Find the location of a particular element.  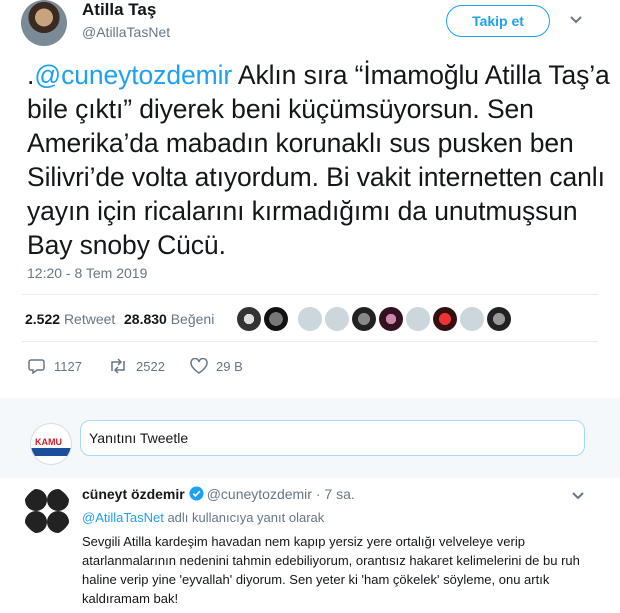

retweet-stat-label: Retweet is located at coordinates (89, 319).